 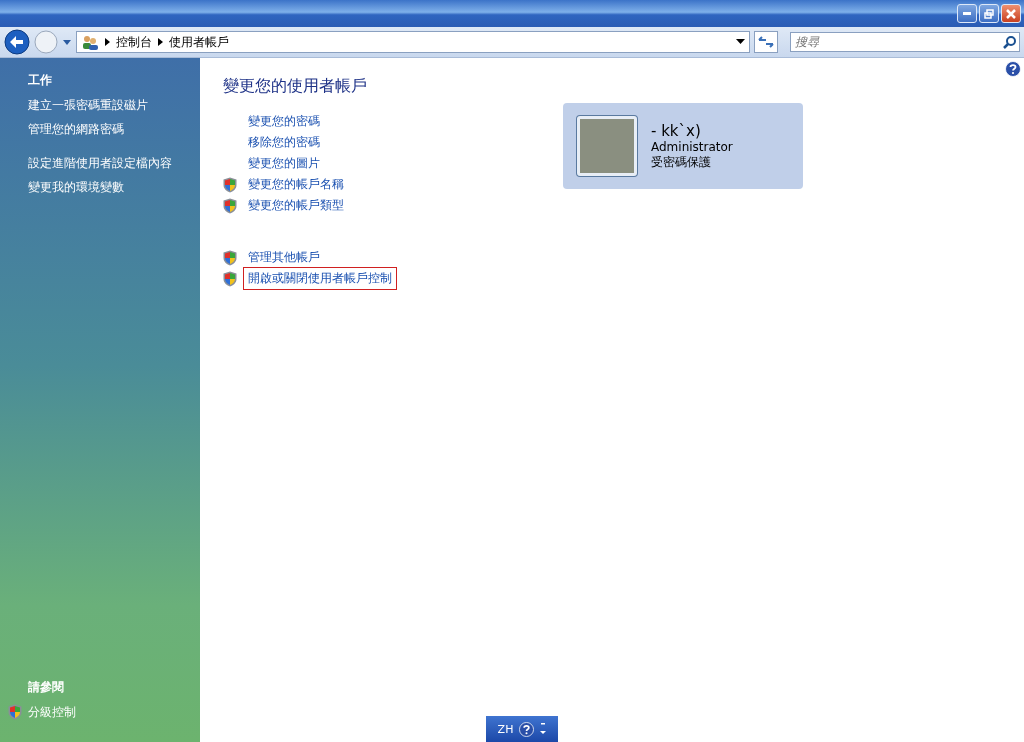 What do you see at coordinates (681, 162) in the screenshot?
I see `account-status: 受密碼保護` at bounding box center [681, 162].